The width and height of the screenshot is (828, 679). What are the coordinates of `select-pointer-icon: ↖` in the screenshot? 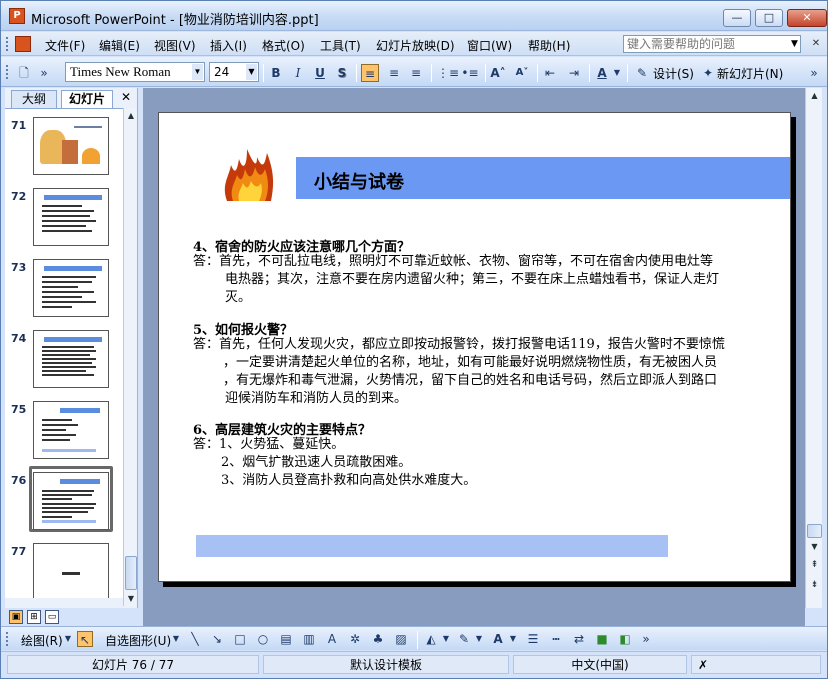 It's located at (85, 639).